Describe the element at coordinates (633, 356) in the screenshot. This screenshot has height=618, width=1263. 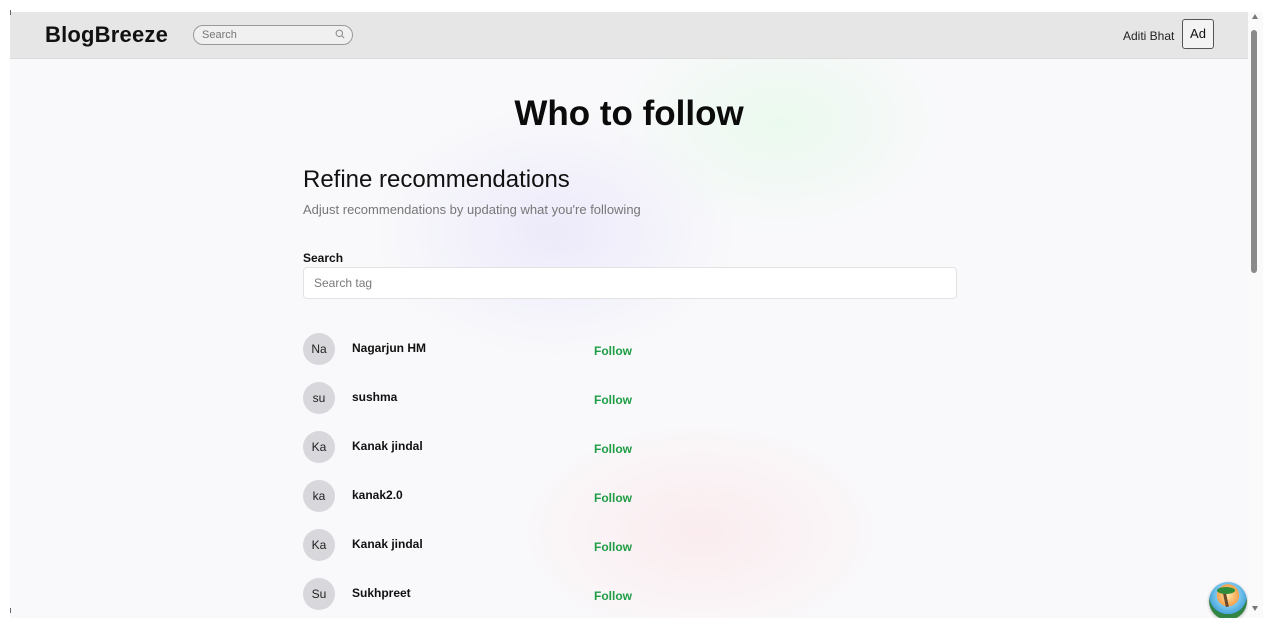
I see `user-row: Na Nagarjun HM Follow` at that location.